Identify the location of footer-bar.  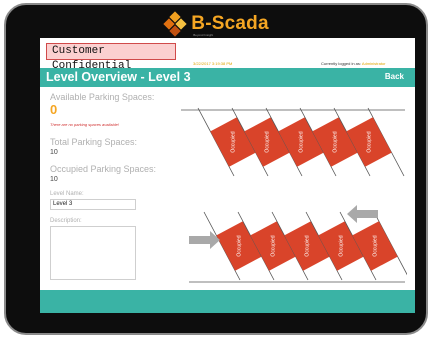
(227, 301).